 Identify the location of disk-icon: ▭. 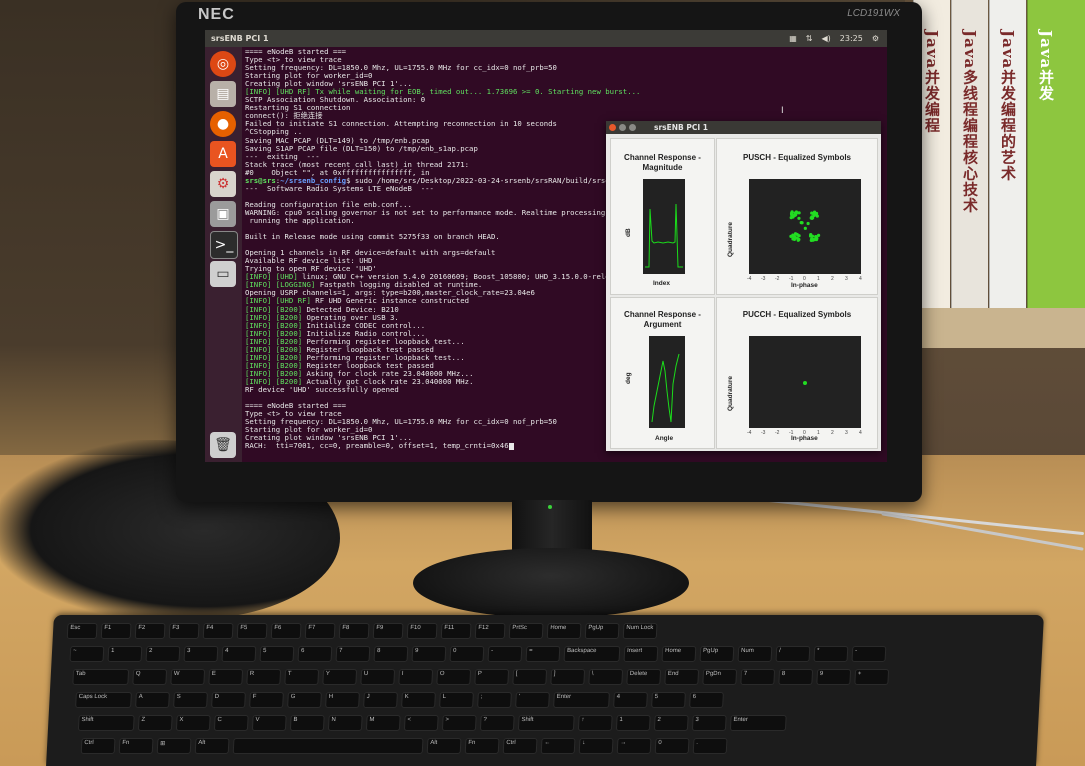
(223, 274).